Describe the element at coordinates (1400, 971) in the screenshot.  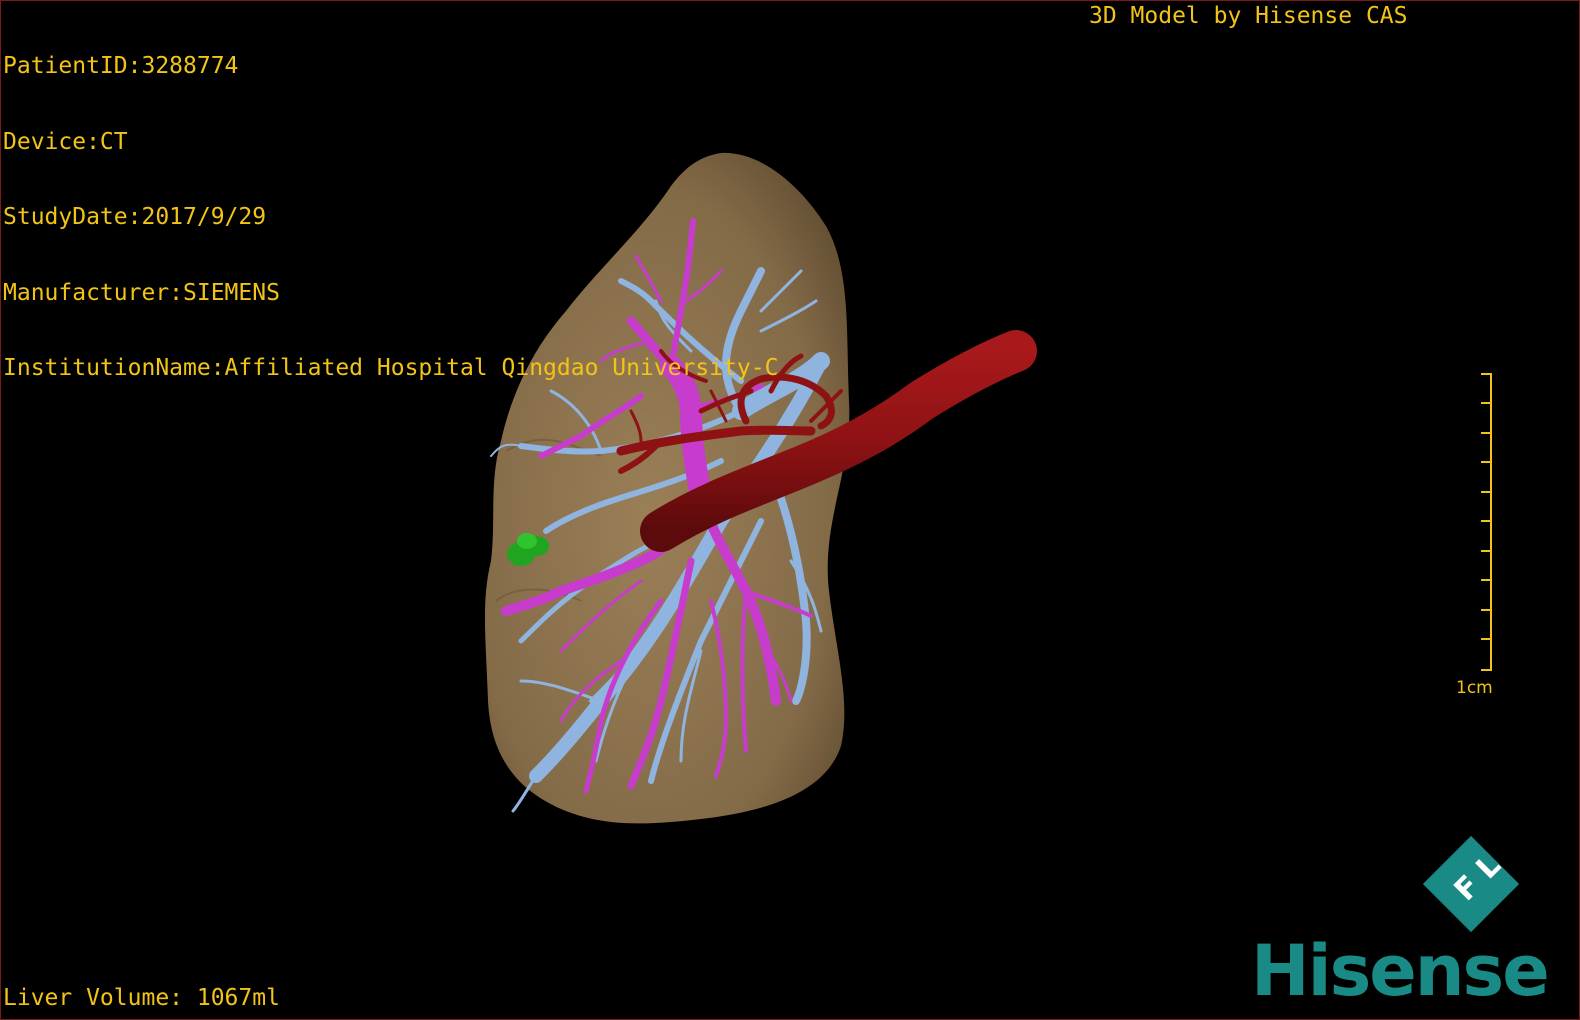
I see `hisense-wordmark: Hisense` at that location.